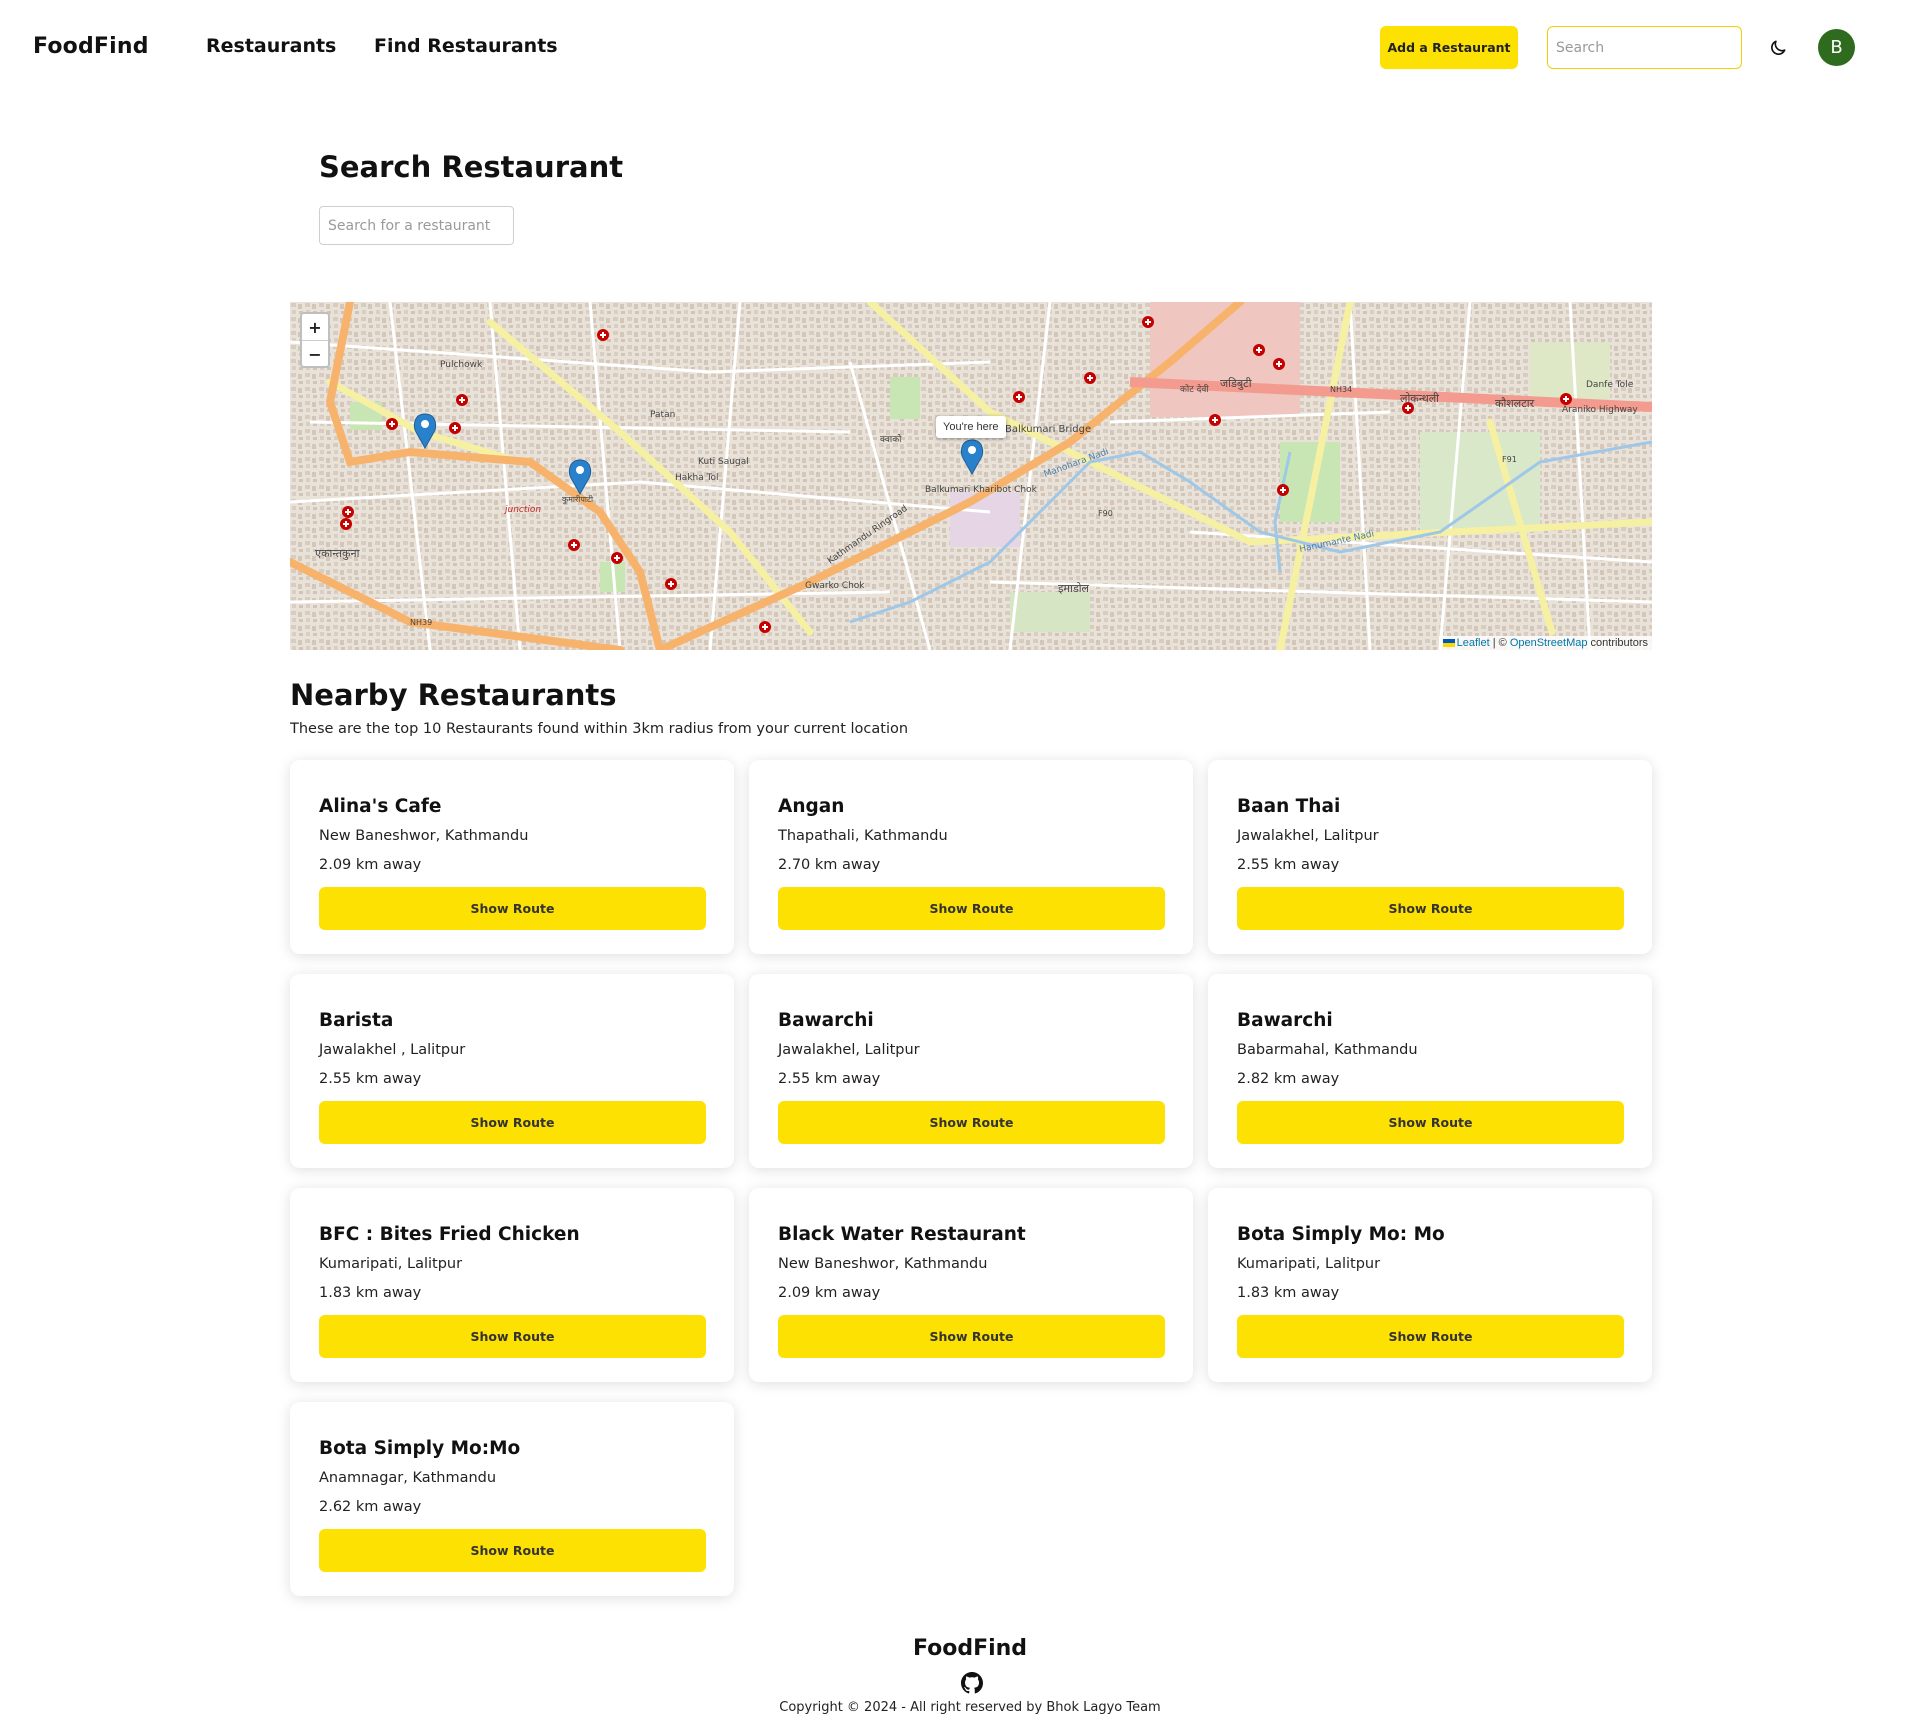 The width and height of the screenshot is (1920, 1735). I want to click on map-label: Kuti Saugal, so click(723, 462).